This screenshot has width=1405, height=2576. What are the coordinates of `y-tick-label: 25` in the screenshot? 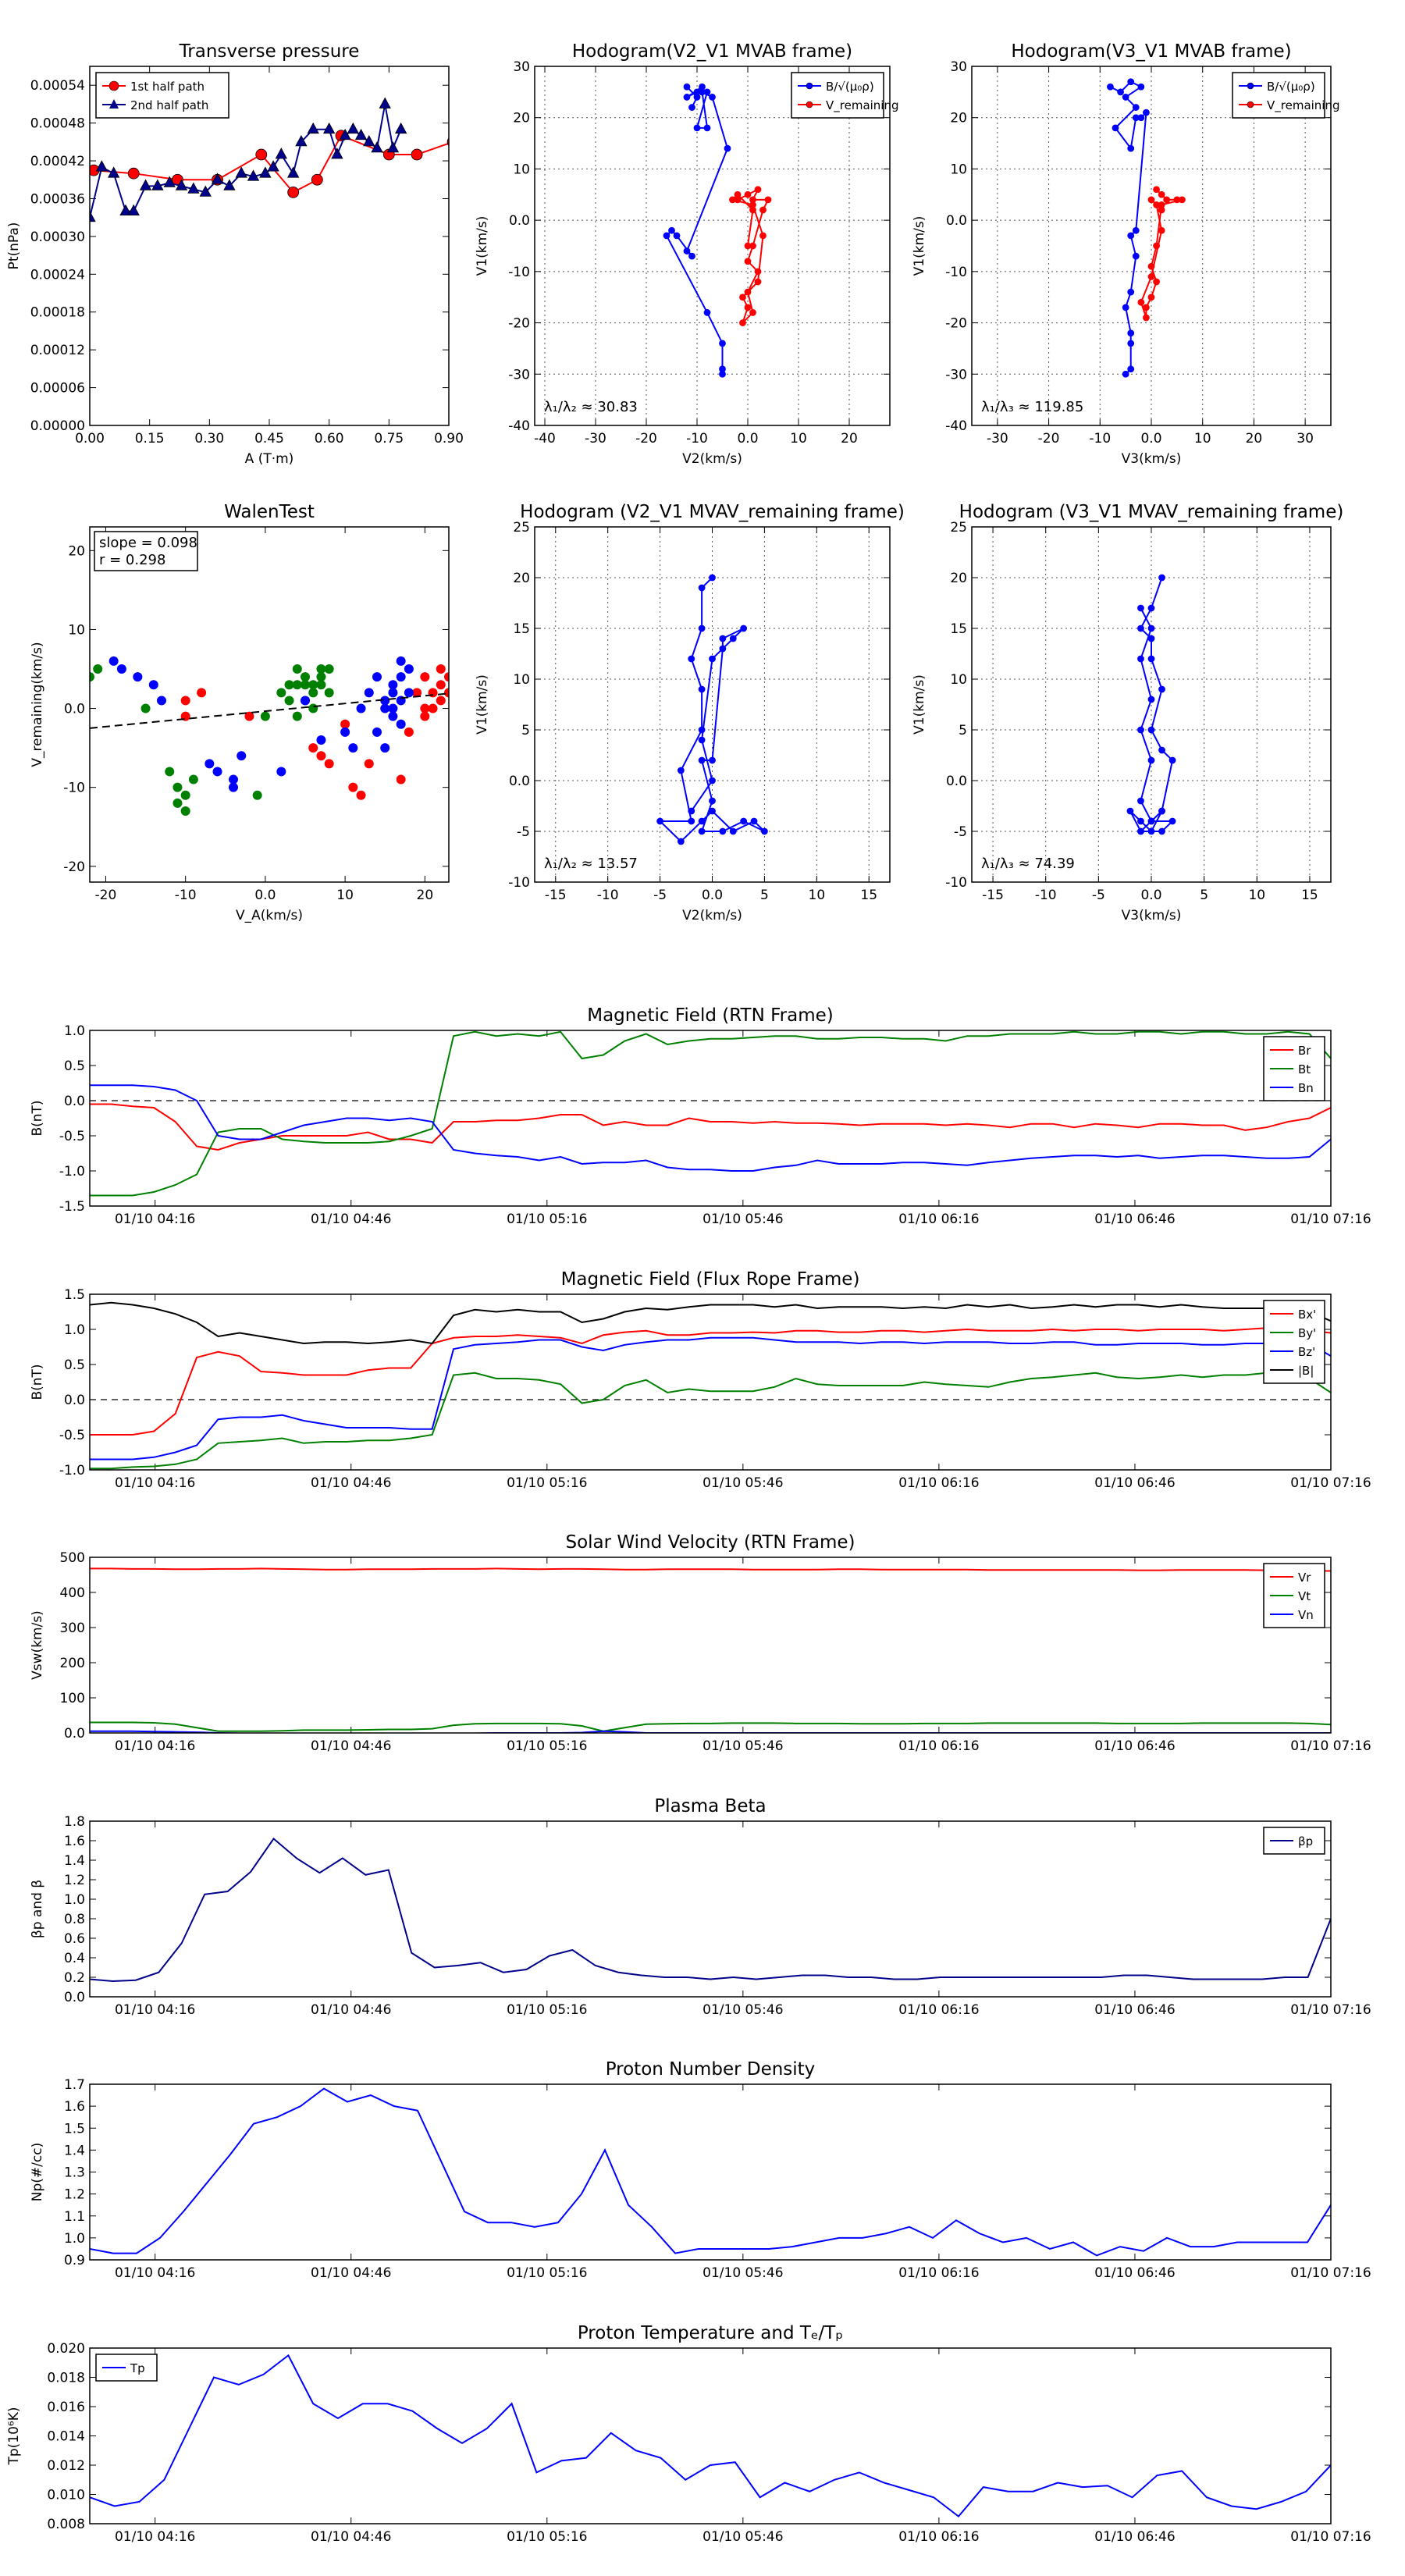 It's located at (959, 527).